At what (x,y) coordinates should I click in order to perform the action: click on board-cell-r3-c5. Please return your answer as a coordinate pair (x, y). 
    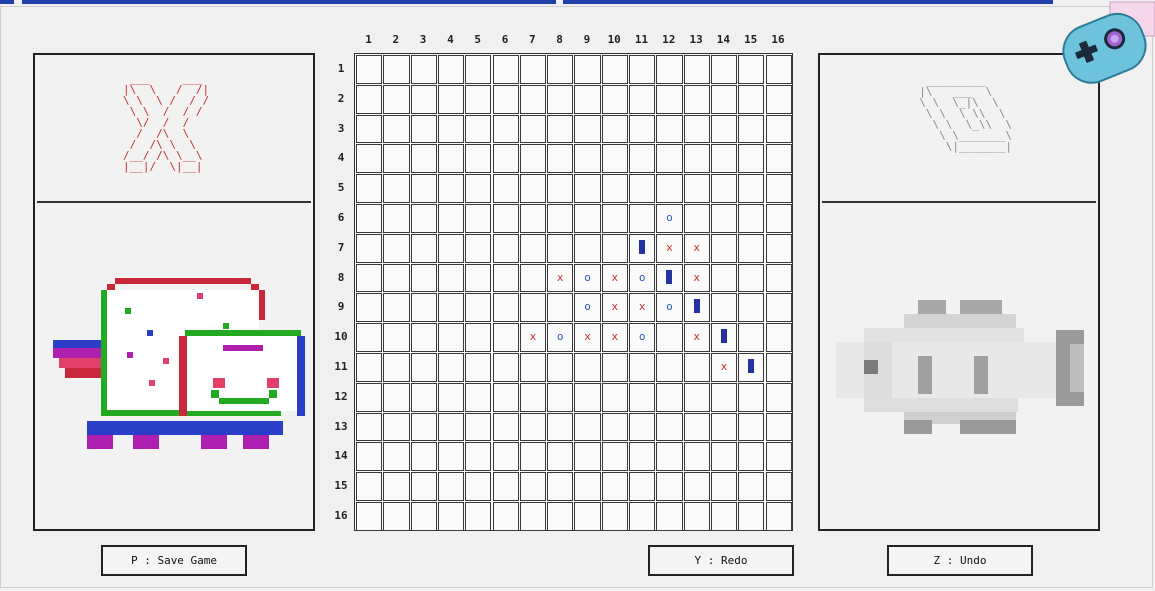
    Looking at the image, I should click on (478, 129).